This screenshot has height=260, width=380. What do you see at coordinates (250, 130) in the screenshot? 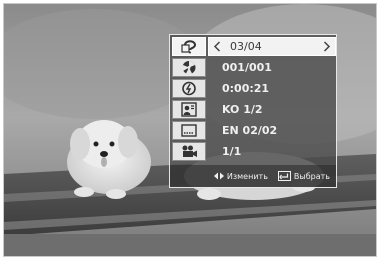
I see `subtitle-value: EN 02/02` at bounding box center [250, 130].